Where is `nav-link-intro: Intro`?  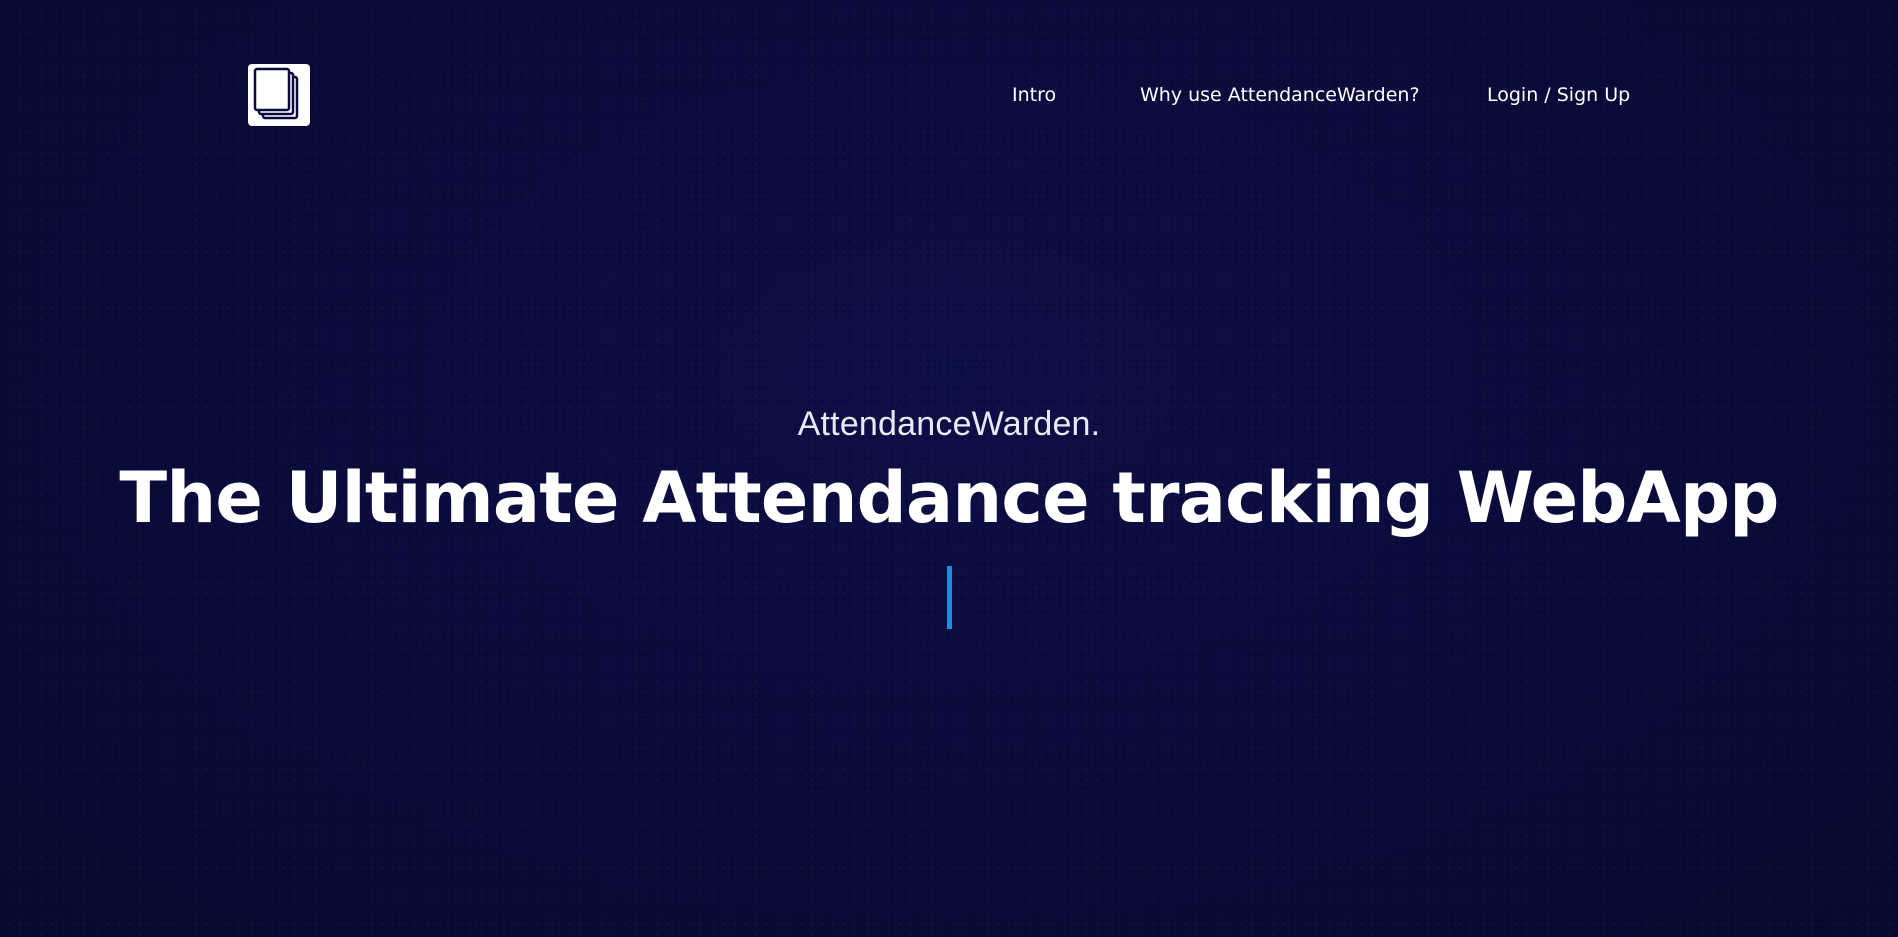
nav-link-intro: Intro is located at coordinates (1034, 95).